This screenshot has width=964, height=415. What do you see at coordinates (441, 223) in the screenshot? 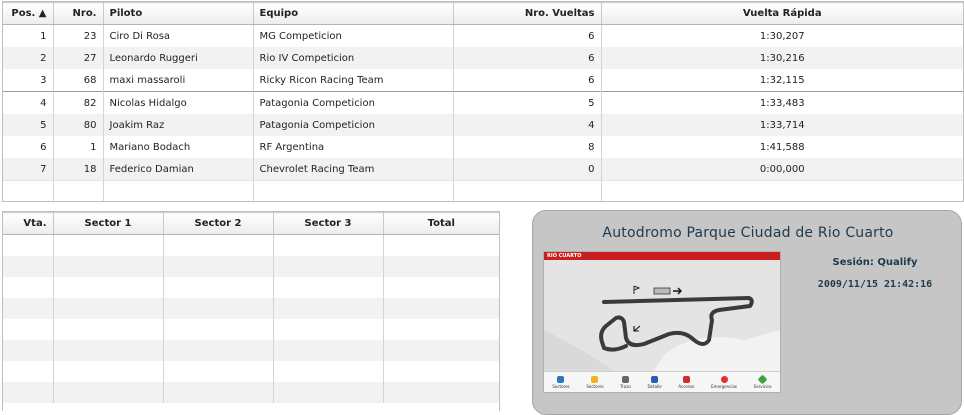
I see `col-header-total: Total` at bounding box center [441, 223].